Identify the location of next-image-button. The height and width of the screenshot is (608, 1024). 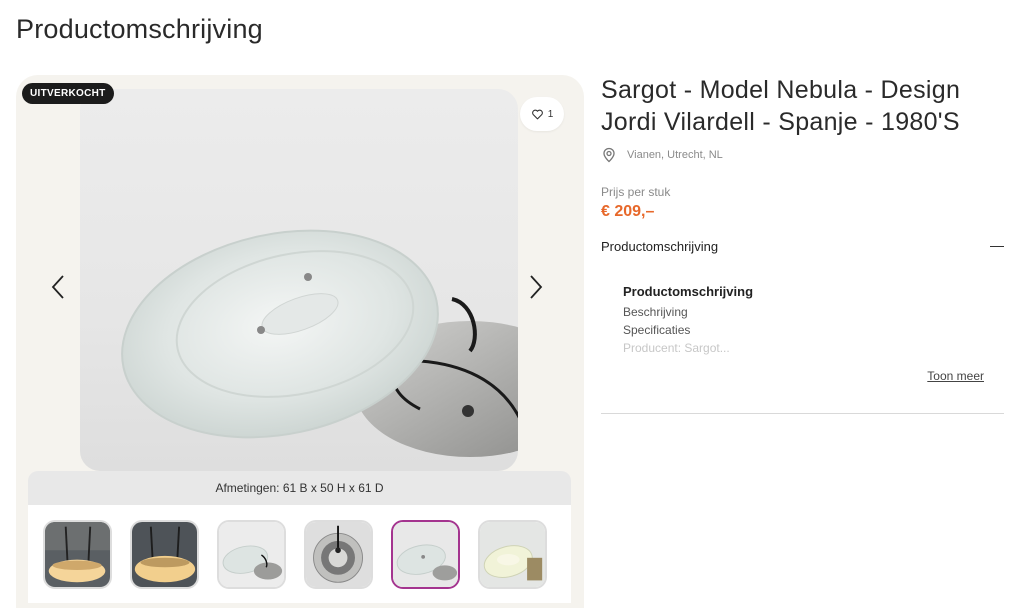
(536, 287).